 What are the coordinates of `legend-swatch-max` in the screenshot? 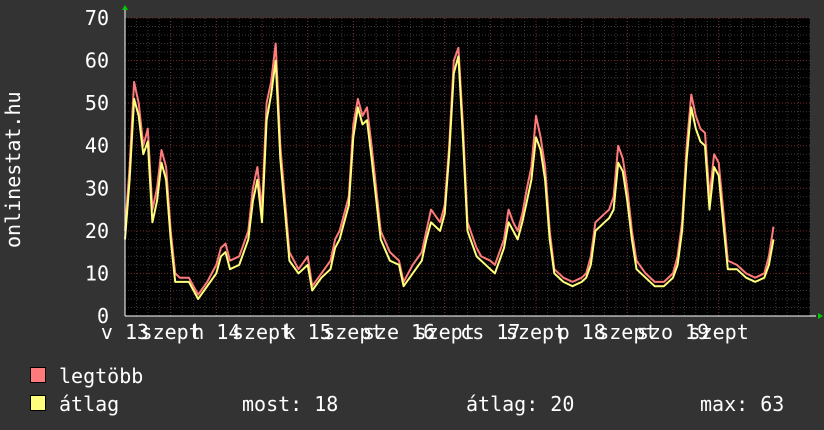 It's located at (38, 375).